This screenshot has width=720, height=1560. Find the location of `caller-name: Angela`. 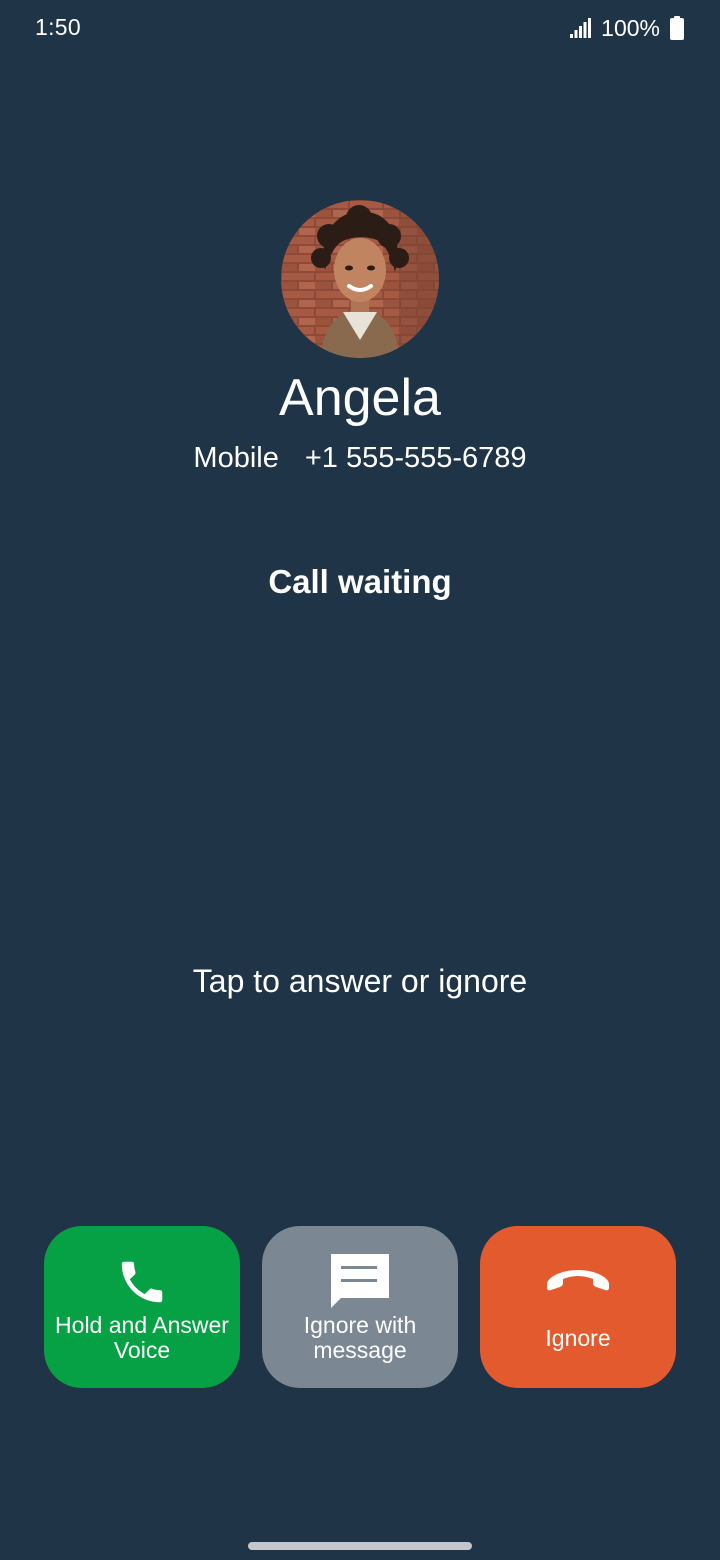

caller-name: Angela is located at coordinates (360, 398).